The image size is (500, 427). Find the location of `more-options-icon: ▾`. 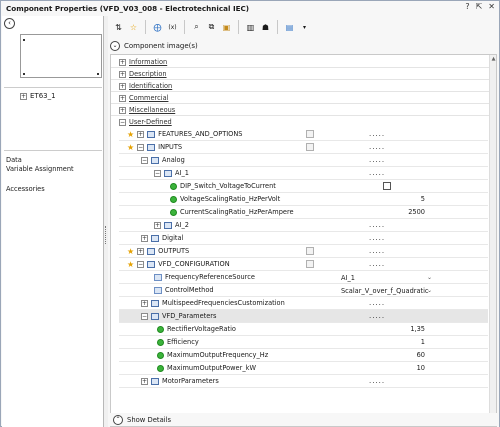

more-options-icon: ▾ is located at coordinates (304, 27).